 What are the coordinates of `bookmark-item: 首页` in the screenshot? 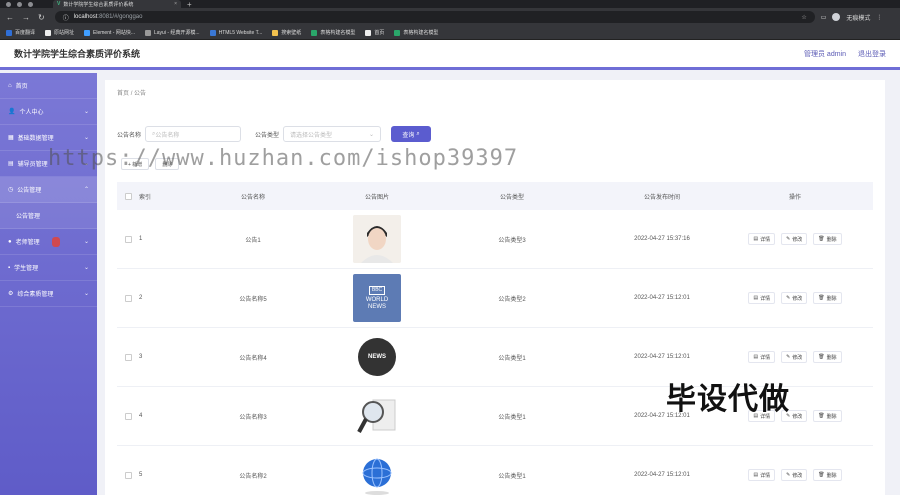 It's located at (374, 32).